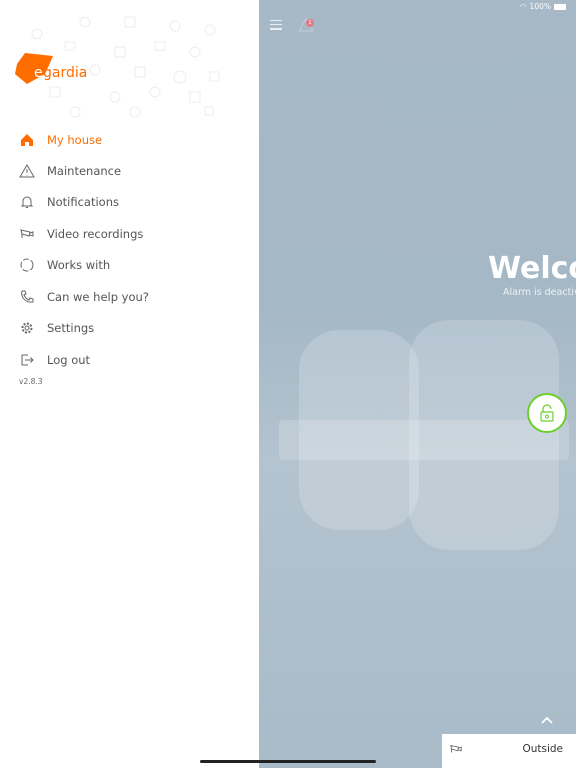 The height and width of the screenshot is (768, 576). Describe the element at coordinates (27, 265) in the screenshot. I see `connections-icon` at that location.